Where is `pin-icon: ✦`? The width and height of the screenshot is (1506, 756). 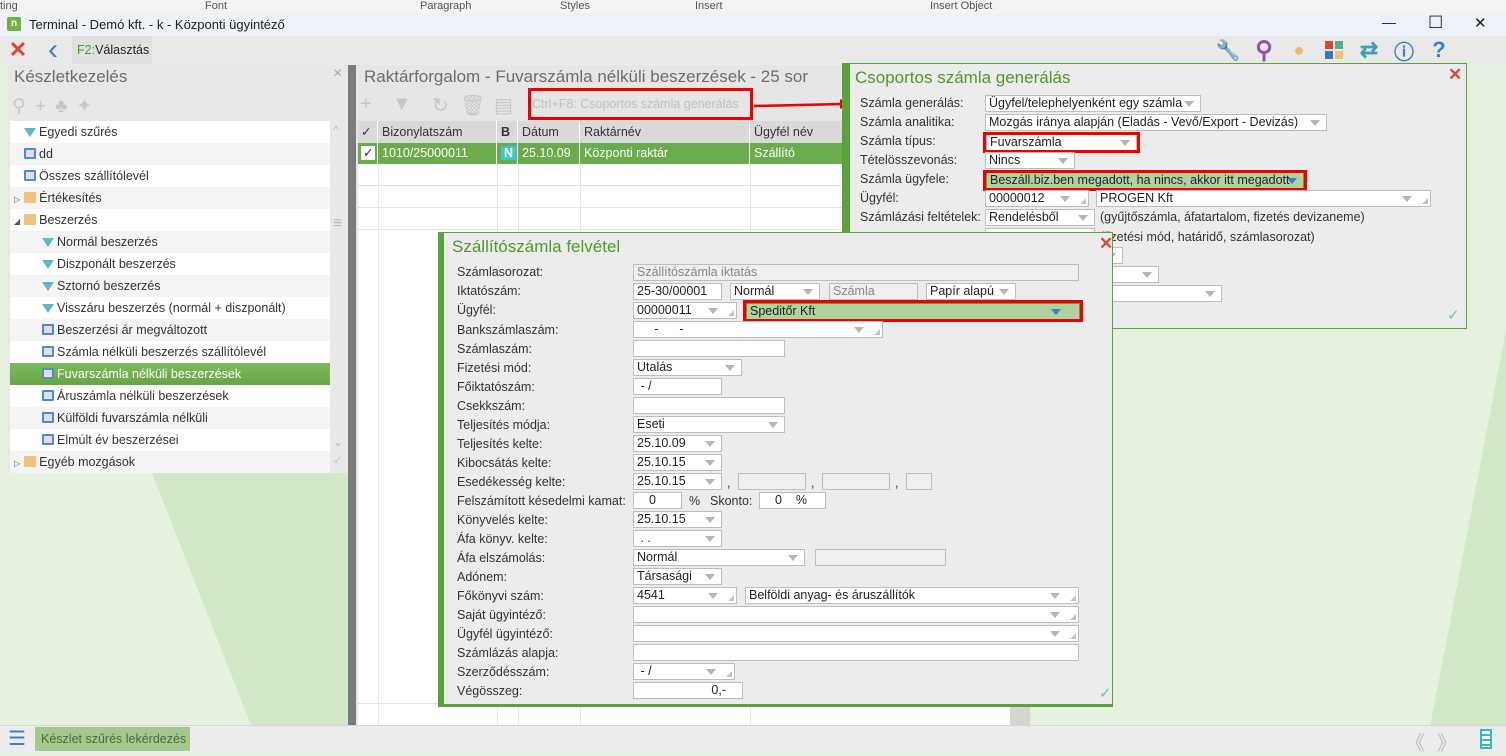
pin-icon: ✦ is located at coordinates (89, 106).